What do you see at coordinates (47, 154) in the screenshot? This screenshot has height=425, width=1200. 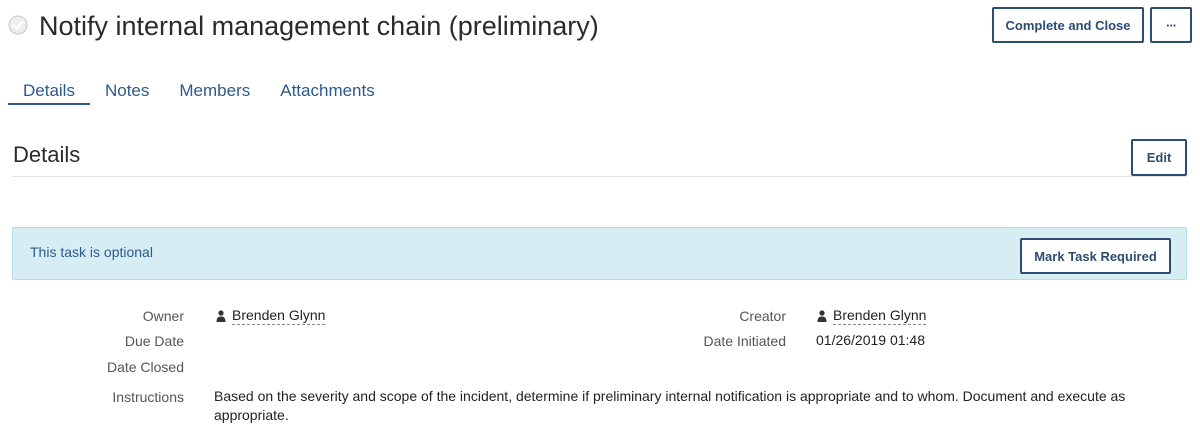 I see `section-title: Details` at bounding box center [47, 154].